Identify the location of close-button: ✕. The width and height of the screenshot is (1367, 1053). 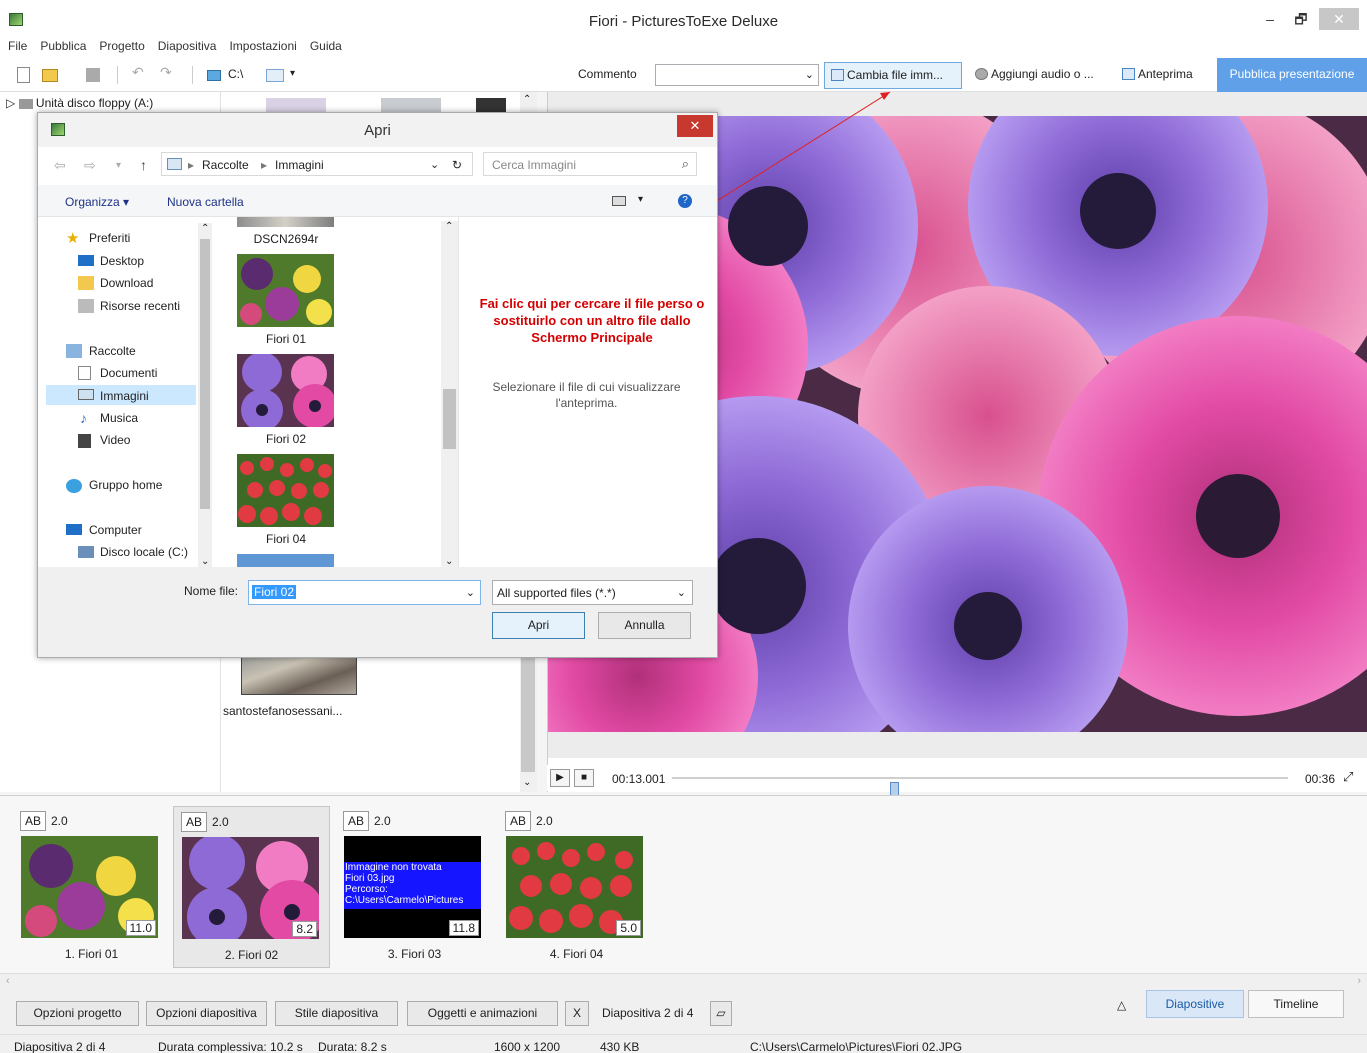
(1339, 19).